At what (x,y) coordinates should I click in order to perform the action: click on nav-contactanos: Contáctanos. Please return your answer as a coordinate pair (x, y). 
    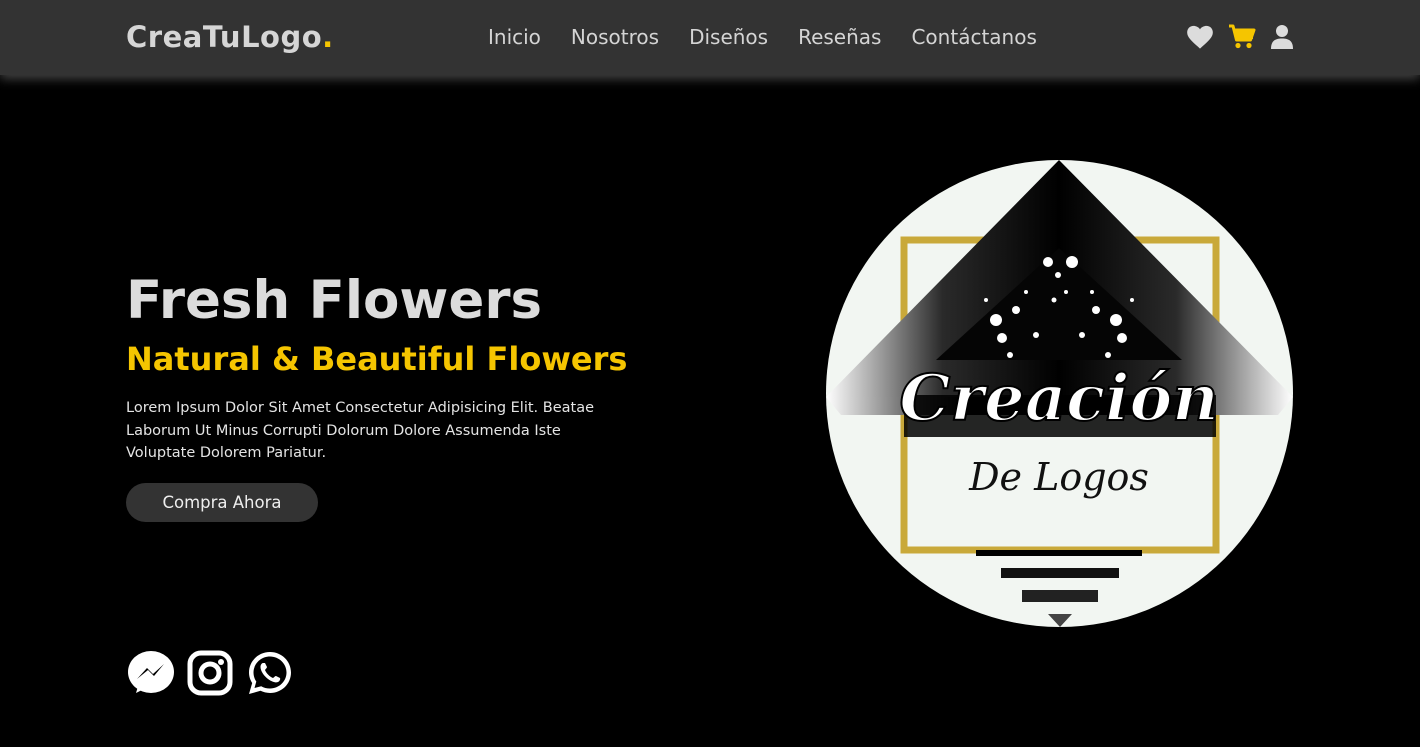
    Looking at the image, I should click on (973, 37).